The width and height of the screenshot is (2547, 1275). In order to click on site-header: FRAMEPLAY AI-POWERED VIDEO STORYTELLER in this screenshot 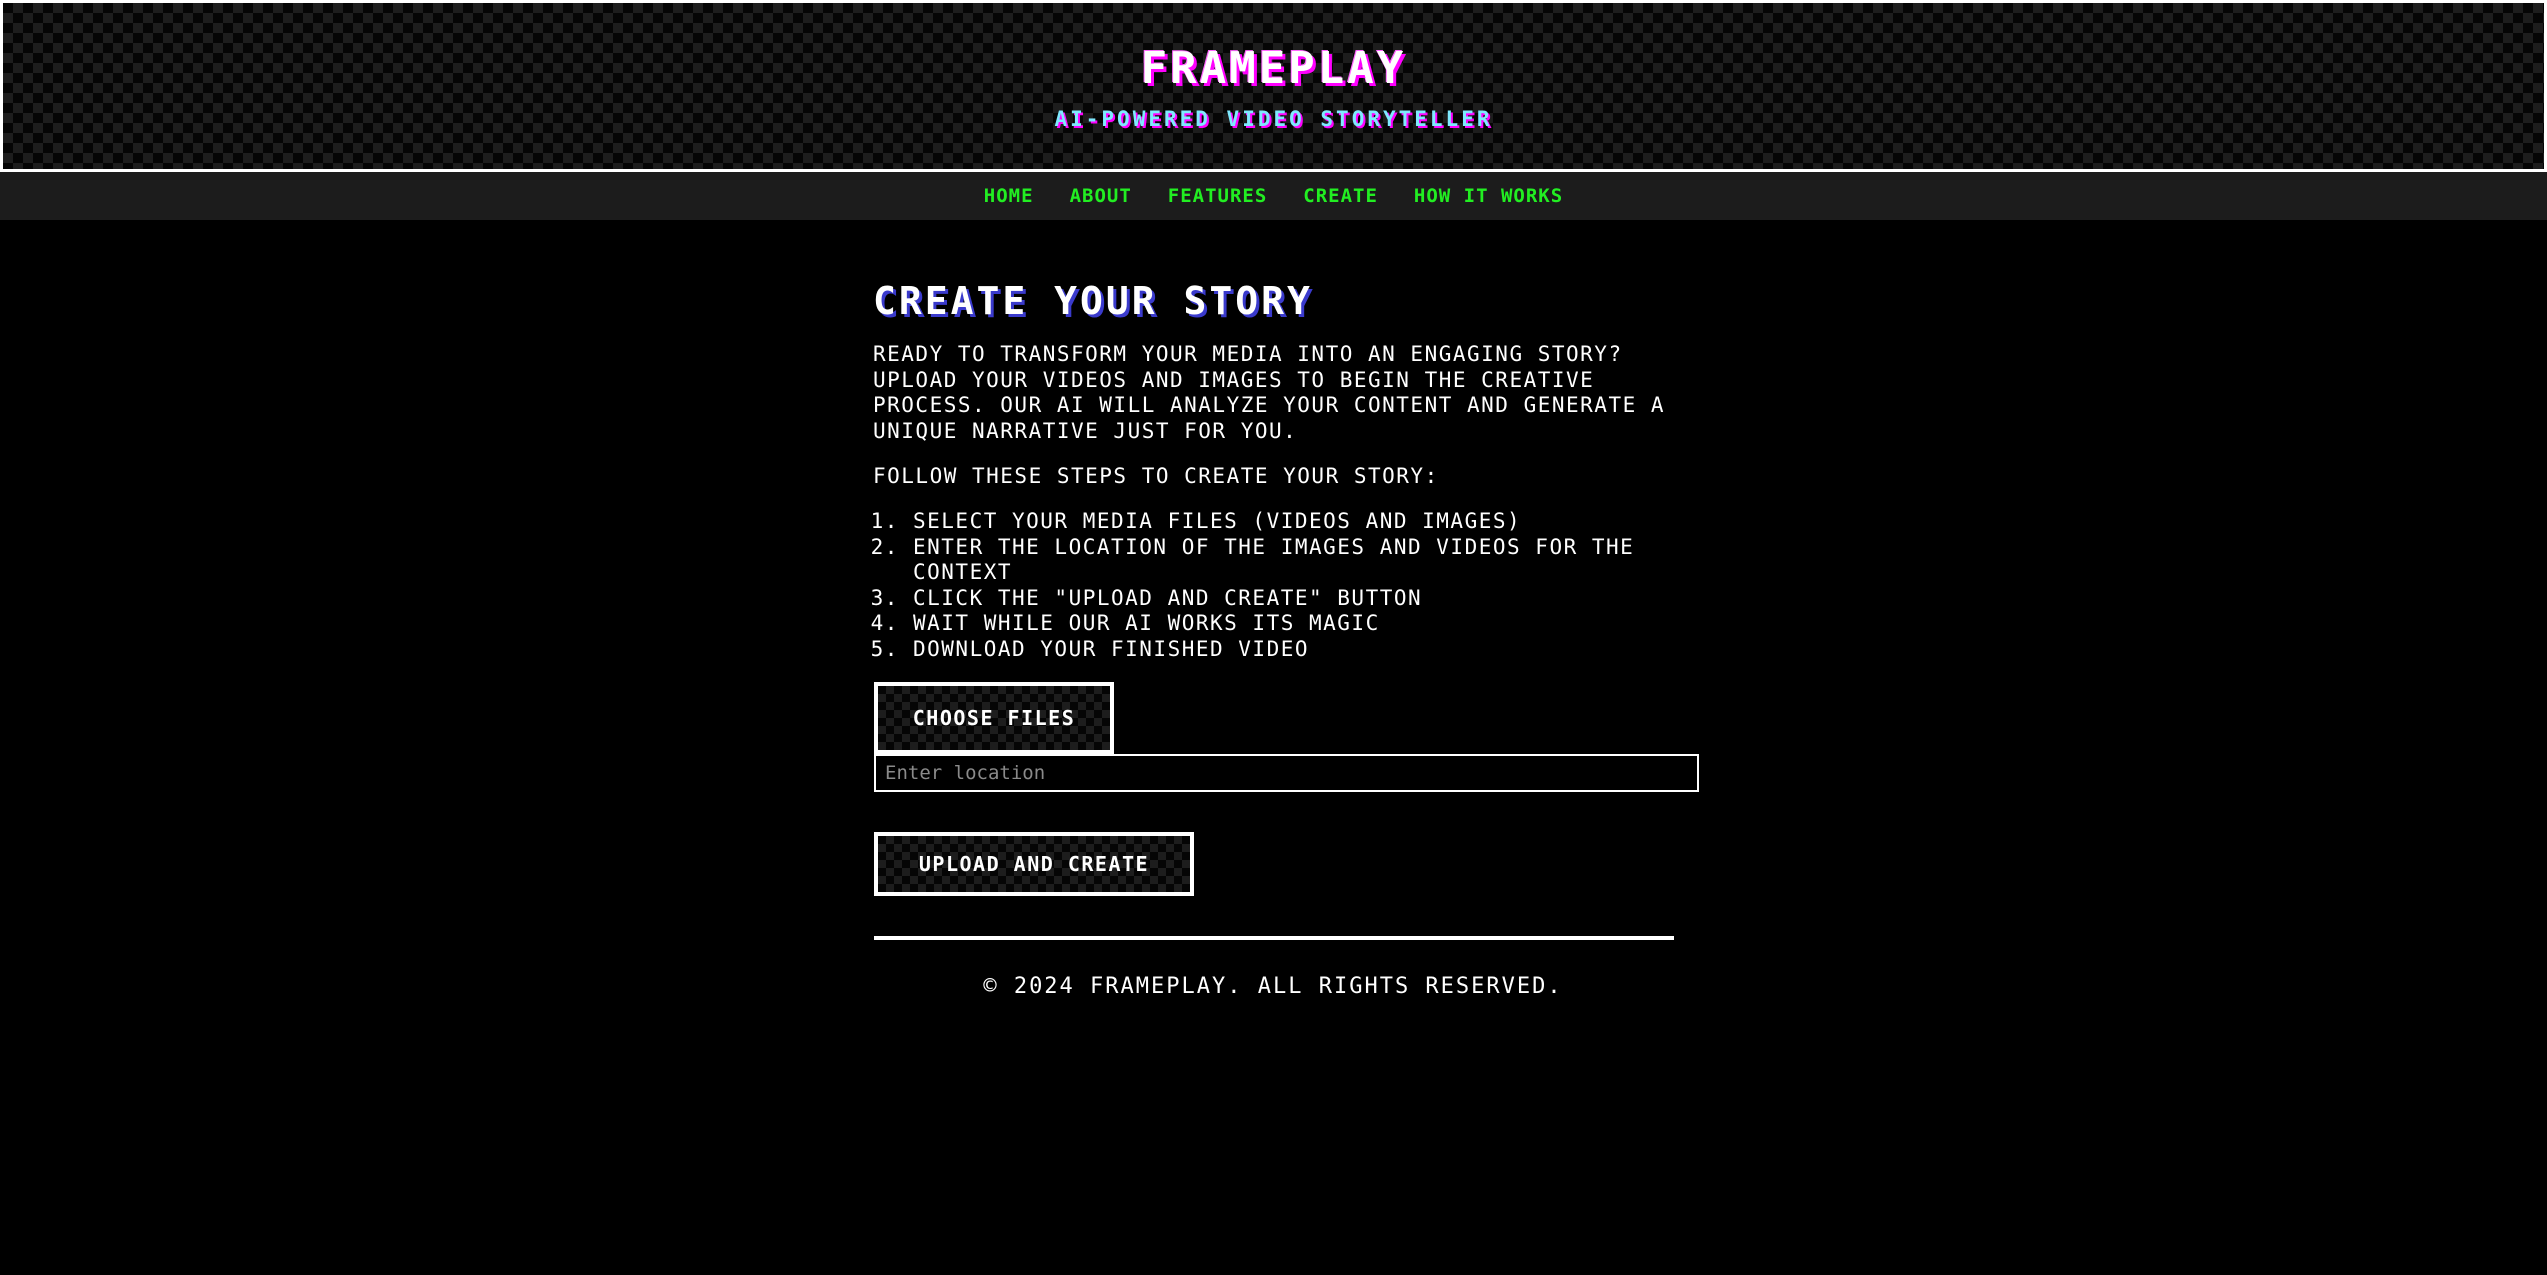, I will do `click(1273, 86)`.